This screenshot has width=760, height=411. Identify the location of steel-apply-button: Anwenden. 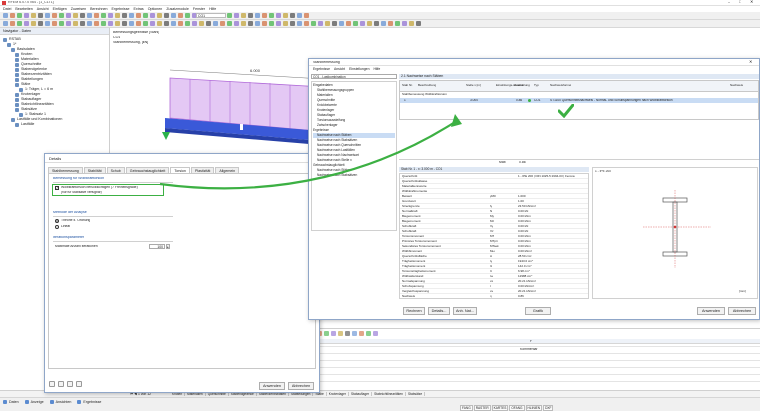
(711, 311).